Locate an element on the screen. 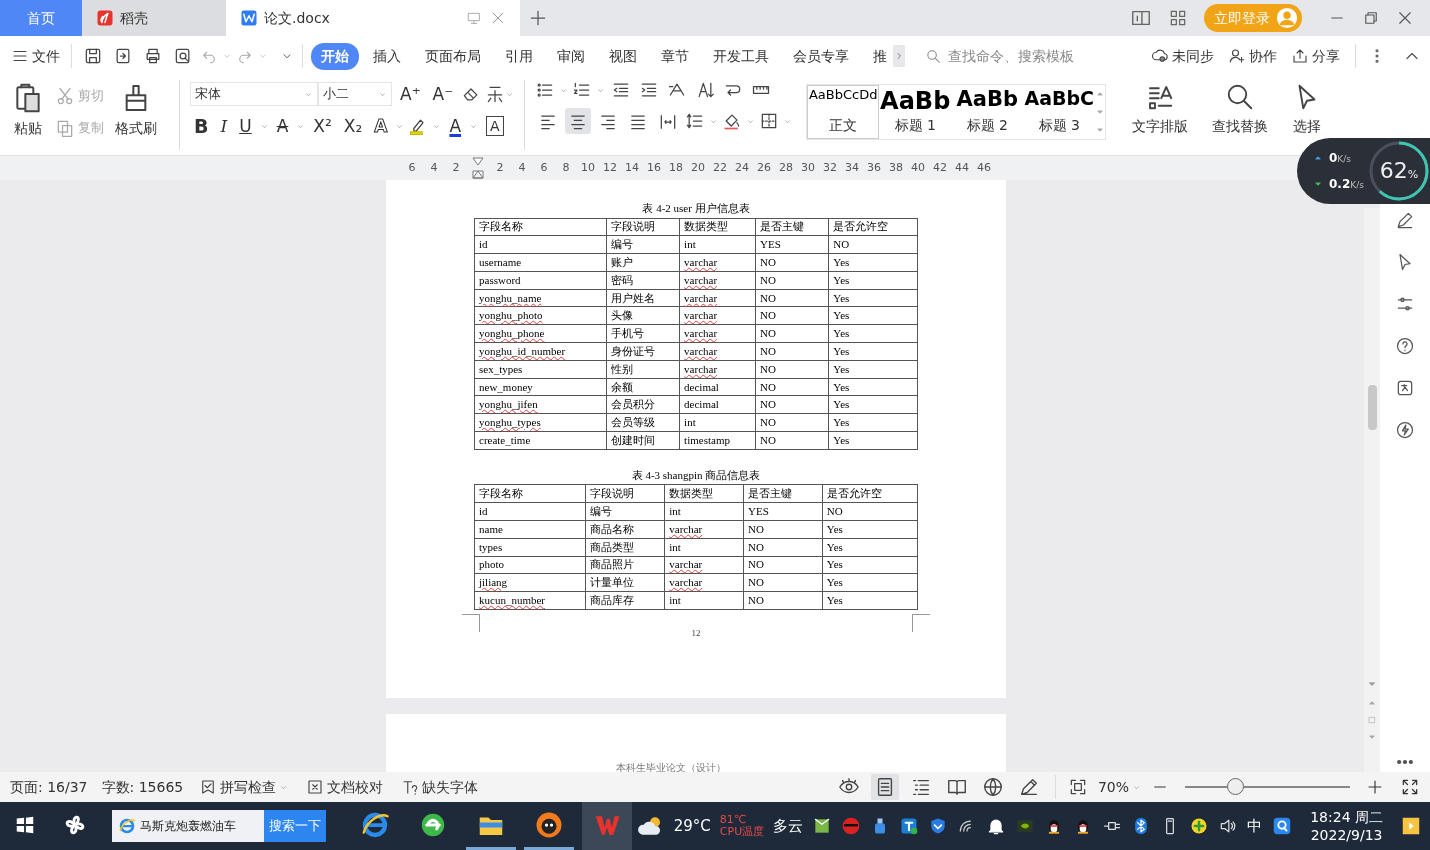 The image size is (1430, 850). toolbar-button: 未同步 is located at coordinates (1182, 56).